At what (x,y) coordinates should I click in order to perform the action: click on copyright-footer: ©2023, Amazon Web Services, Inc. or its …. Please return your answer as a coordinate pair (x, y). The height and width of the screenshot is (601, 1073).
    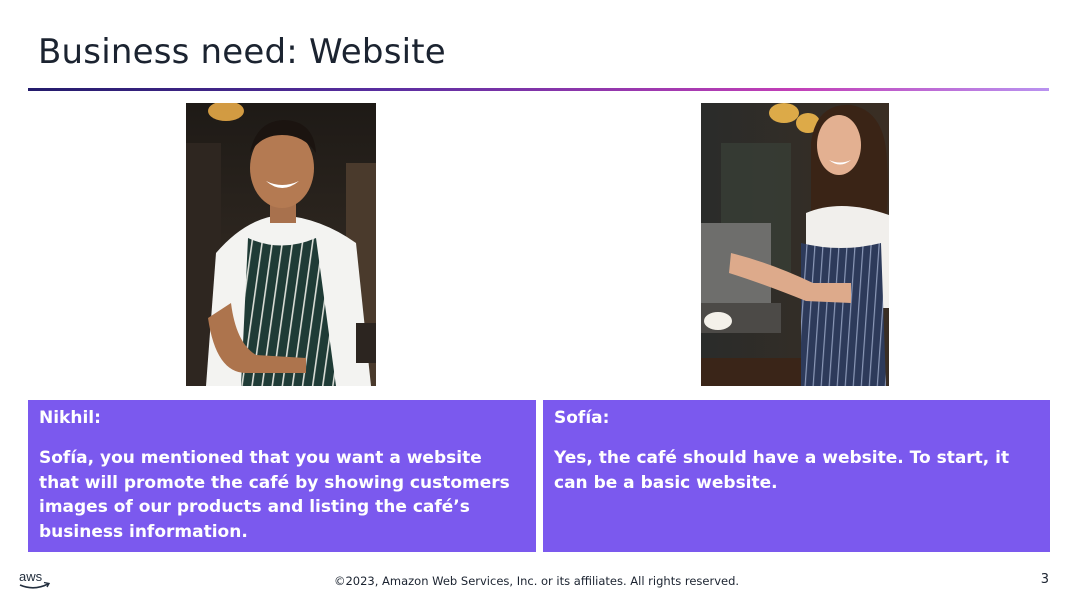
    Looking at the image, I should click on (536, 581).